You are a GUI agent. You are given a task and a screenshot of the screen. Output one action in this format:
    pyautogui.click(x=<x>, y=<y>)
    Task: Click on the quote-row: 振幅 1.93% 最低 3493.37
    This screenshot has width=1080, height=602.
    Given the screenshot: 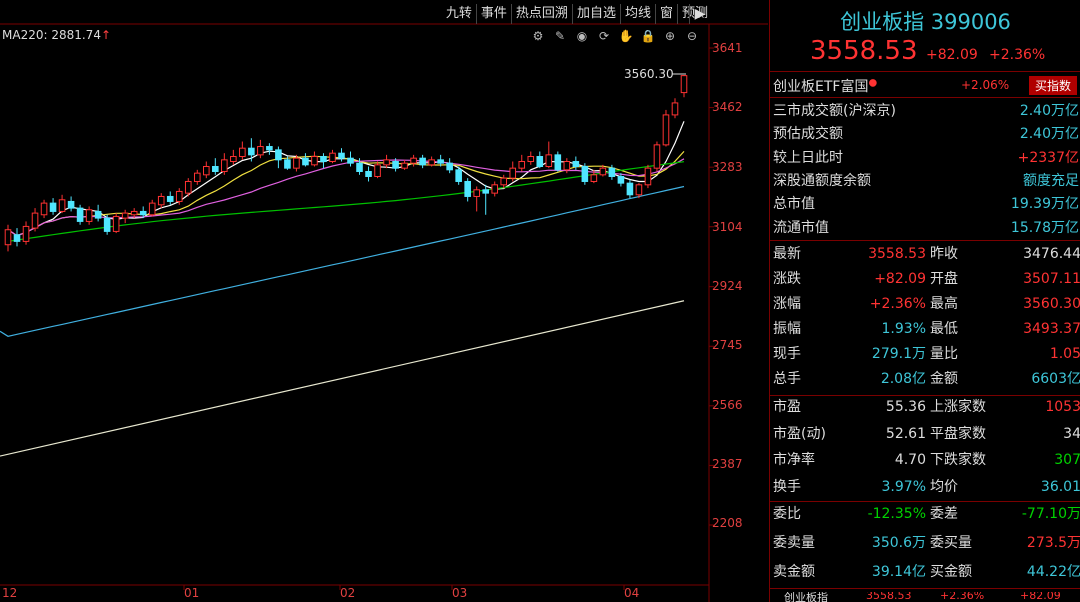 What is the action you would take?
    pyautogui.click(x=925, y=329)
    